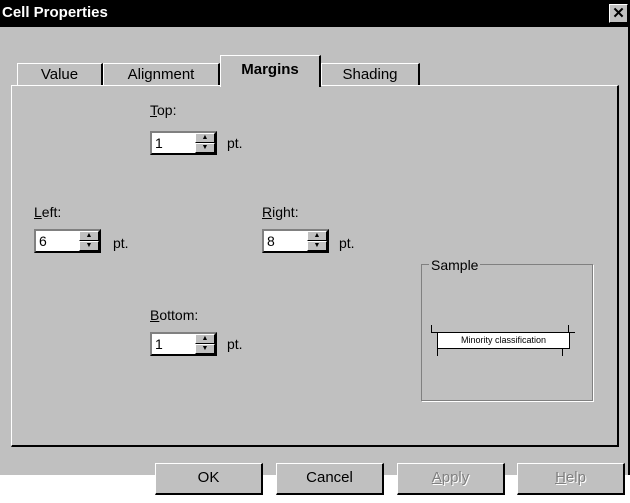 This screenshot has height=503, width=630. I want to click on tab-alignment: Alignment, so click(161, 74).